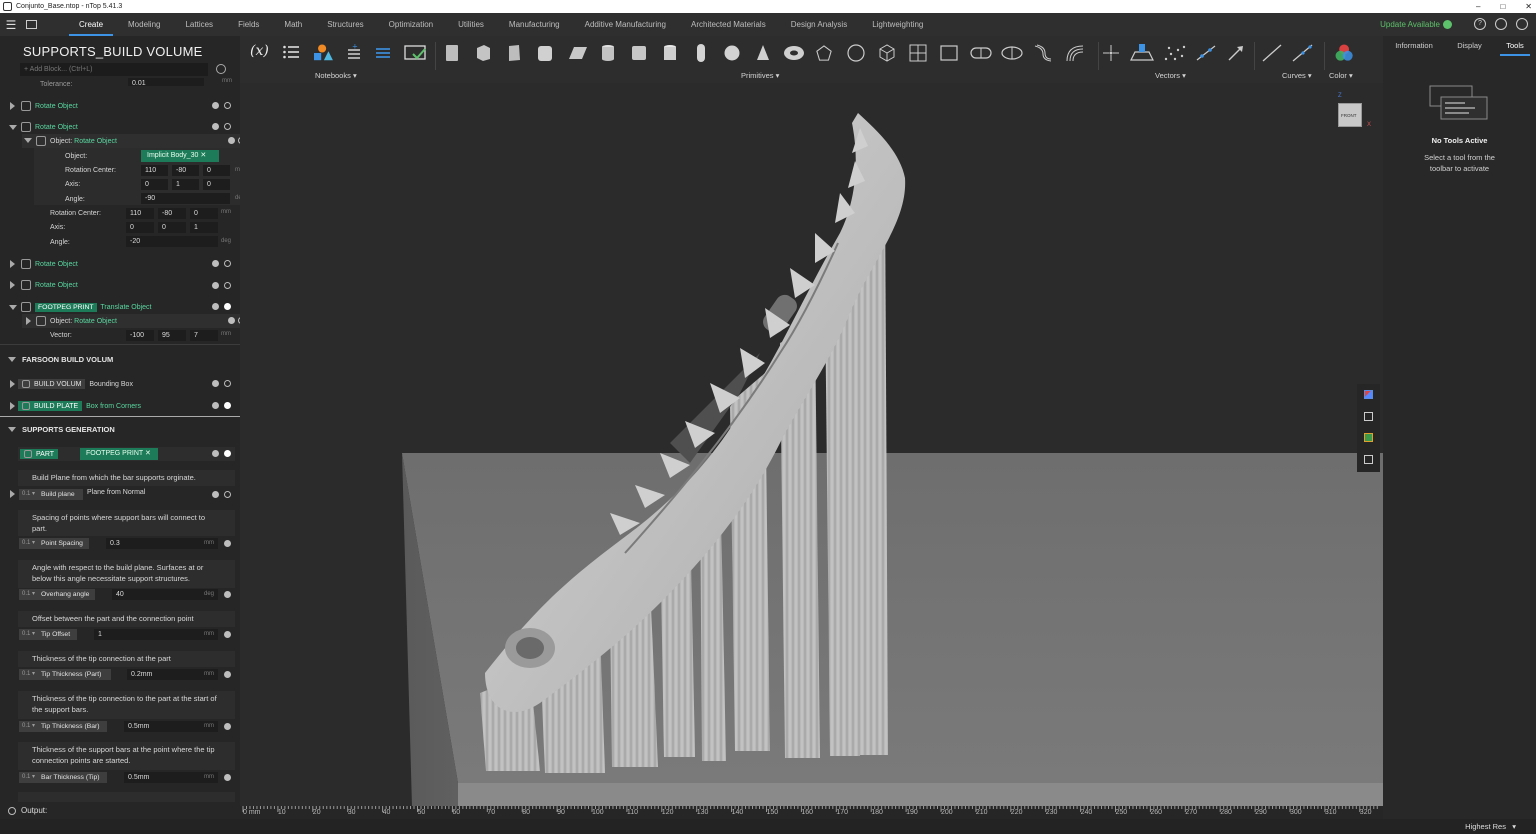 The height and width of the screenshot is (834, 1536). Describe the element at coordinates (172, 213) in the screenshot. I see `rotation-center-y: -80` at that location.